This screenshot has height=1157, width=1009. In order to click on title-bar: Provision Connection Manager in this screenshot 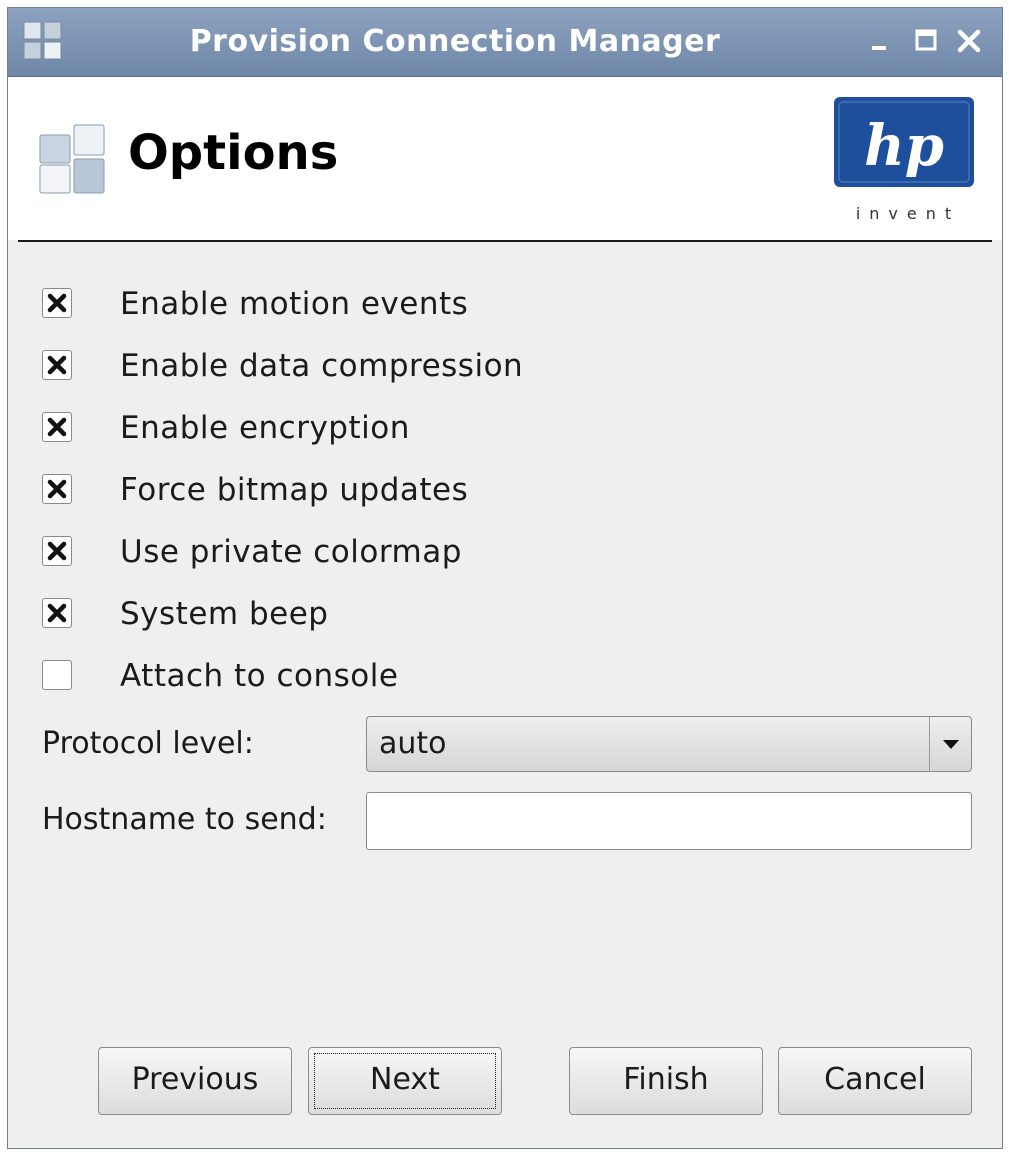, I will do `click(505, 42)`.